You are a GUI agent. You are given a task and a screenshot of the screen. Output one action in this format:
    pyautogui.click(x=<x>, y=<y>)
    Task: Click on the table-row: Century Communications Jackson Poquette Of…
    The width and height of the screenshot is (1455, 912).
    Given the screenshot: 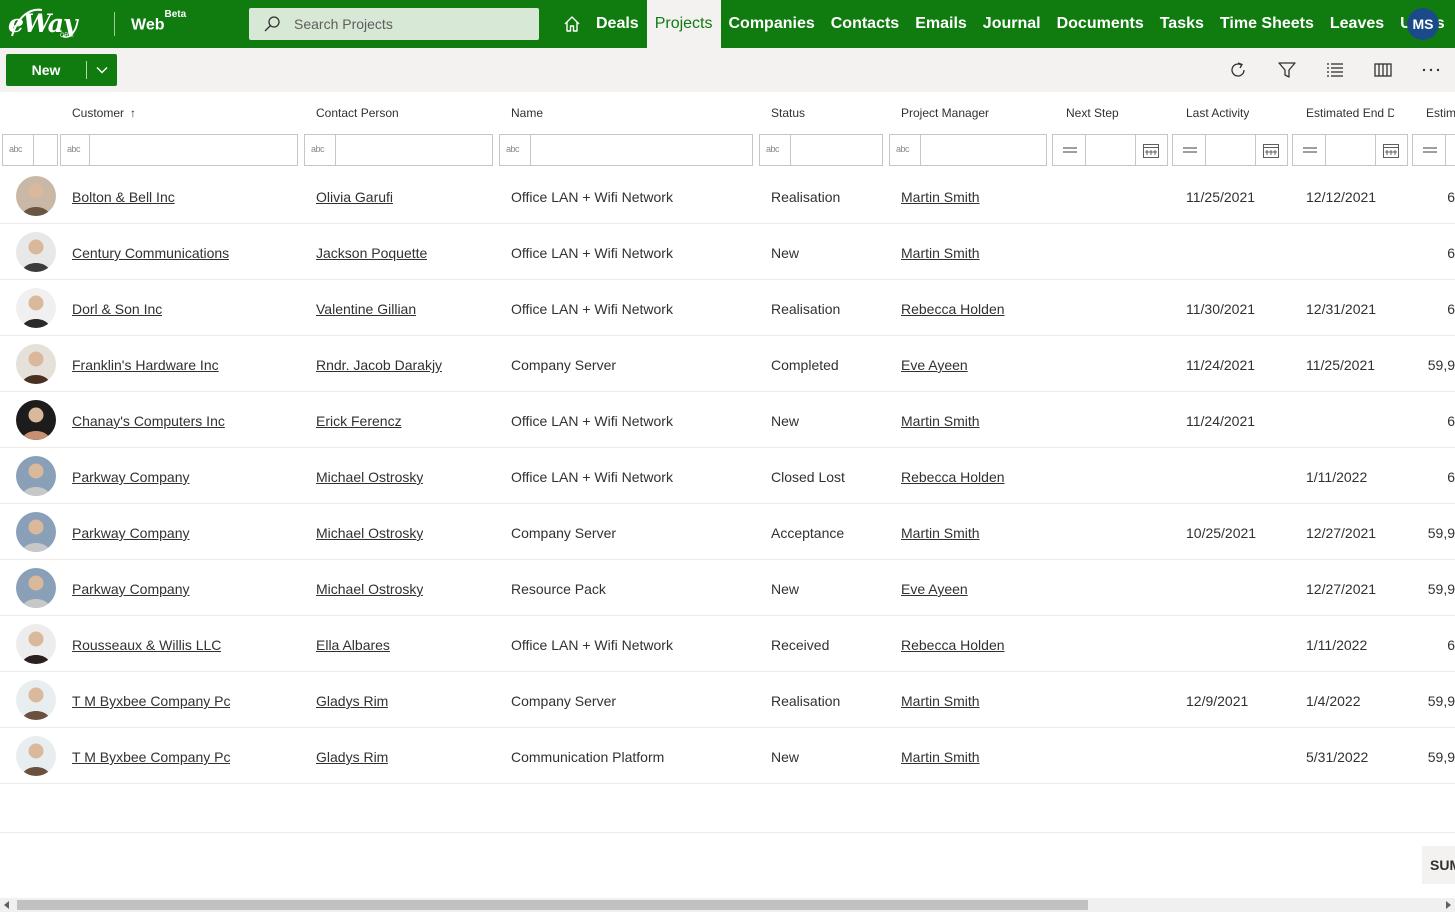 What is the action you would take?
    pyautogui.click(x=727, y=252)
    